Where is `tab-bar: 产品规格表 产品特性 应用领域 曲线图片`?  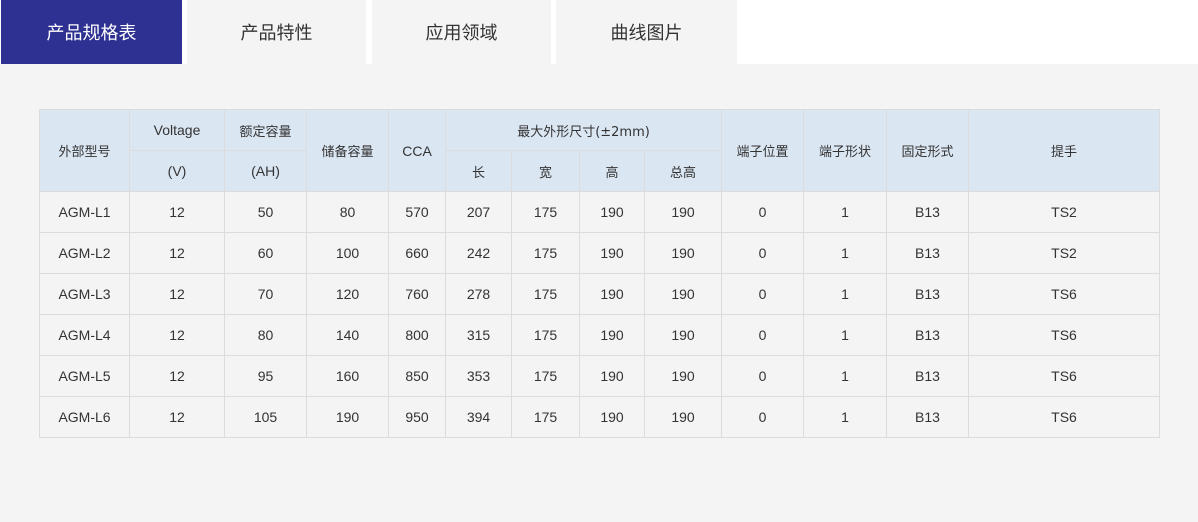 tab-bar: 产品规格表 产品特性 应用领域 曲线图片 is located at coordinates (599, 32).